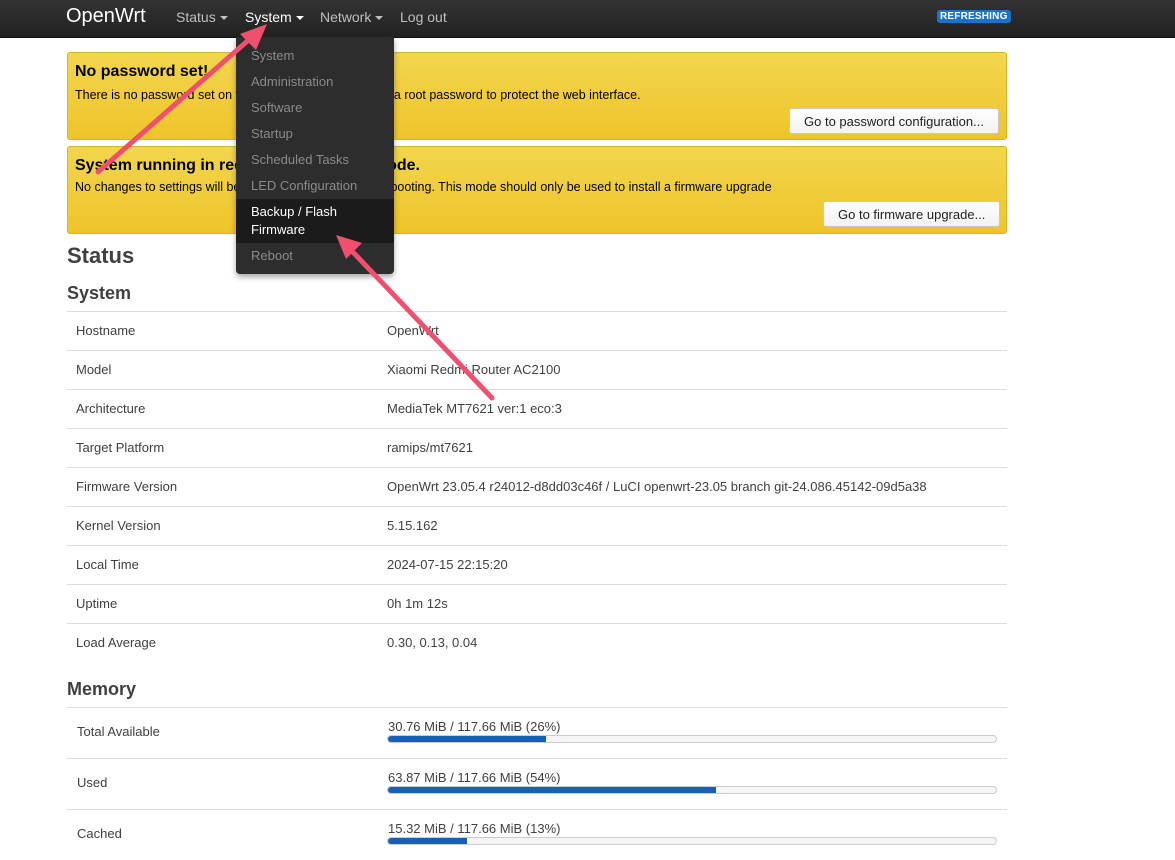 The height and width of the screenshot is (860, 1175). I want to click on row-value: 5.15.162, so click(412, 525).